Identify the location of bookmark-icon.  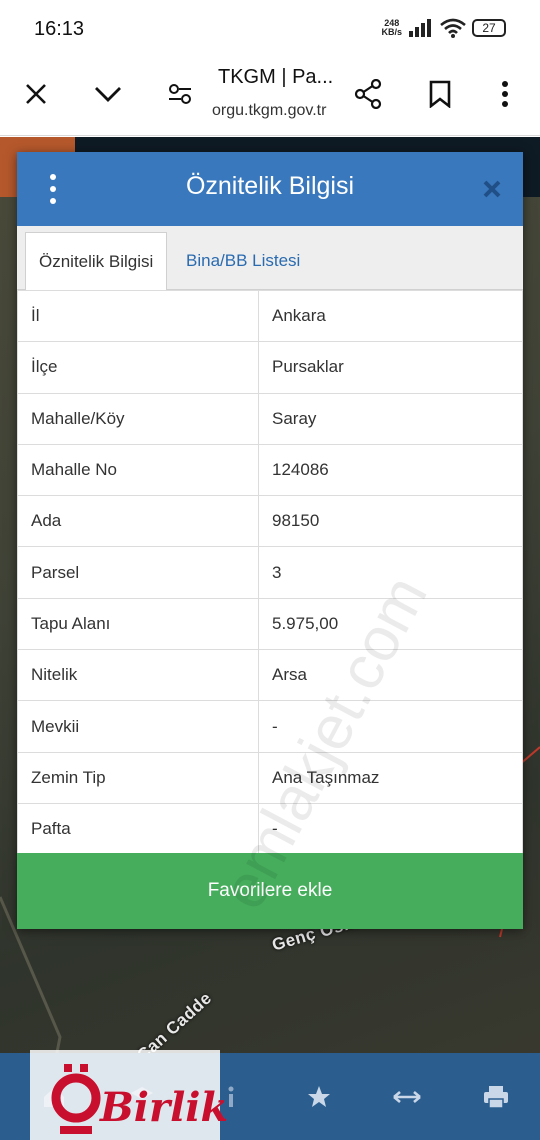
(440, 94).